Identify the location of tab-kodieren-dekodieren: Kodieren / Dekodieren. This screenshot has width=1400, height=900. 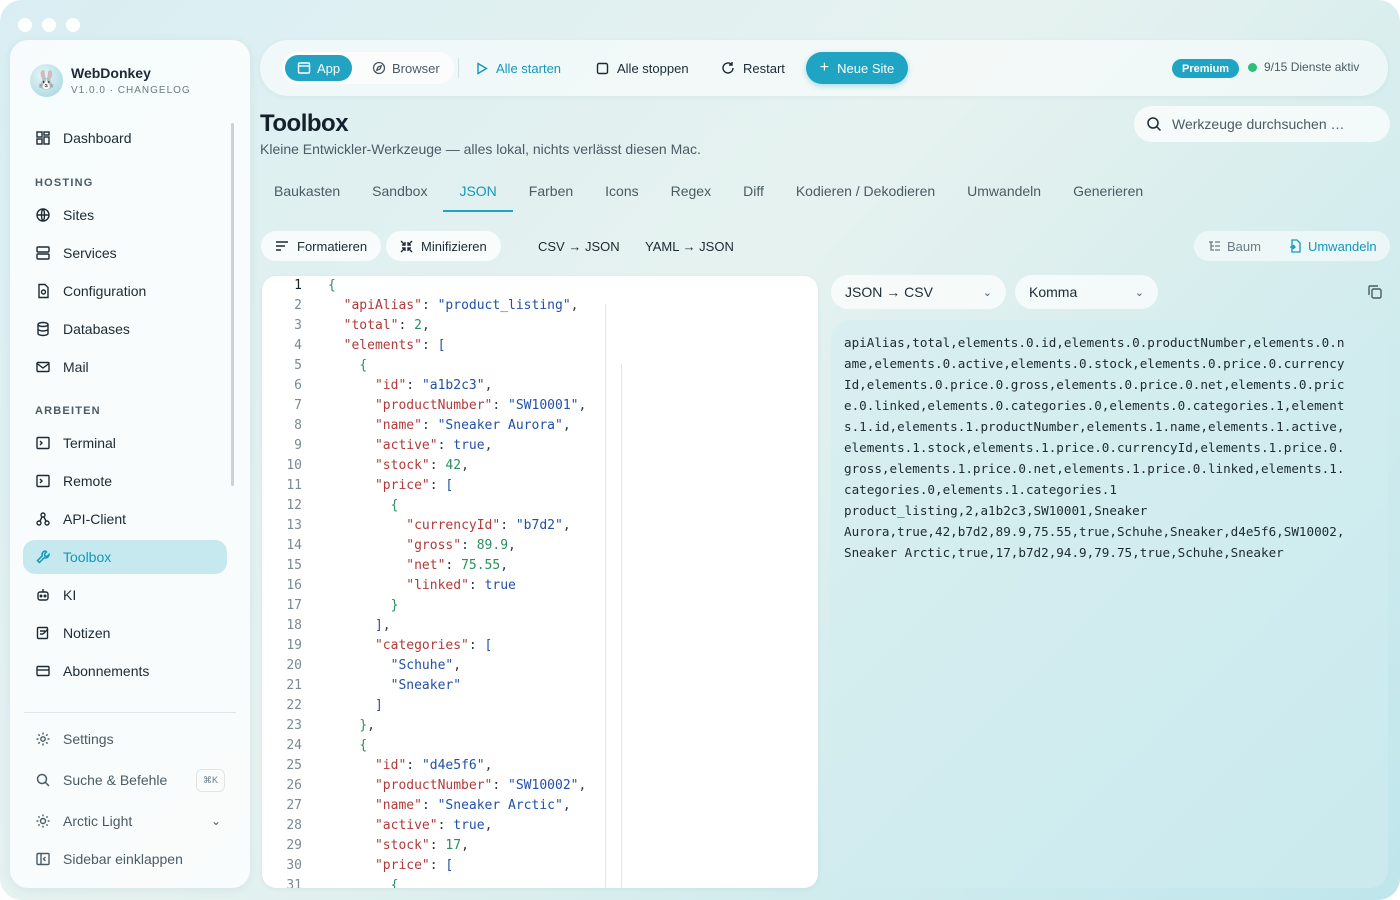
(865, 191).